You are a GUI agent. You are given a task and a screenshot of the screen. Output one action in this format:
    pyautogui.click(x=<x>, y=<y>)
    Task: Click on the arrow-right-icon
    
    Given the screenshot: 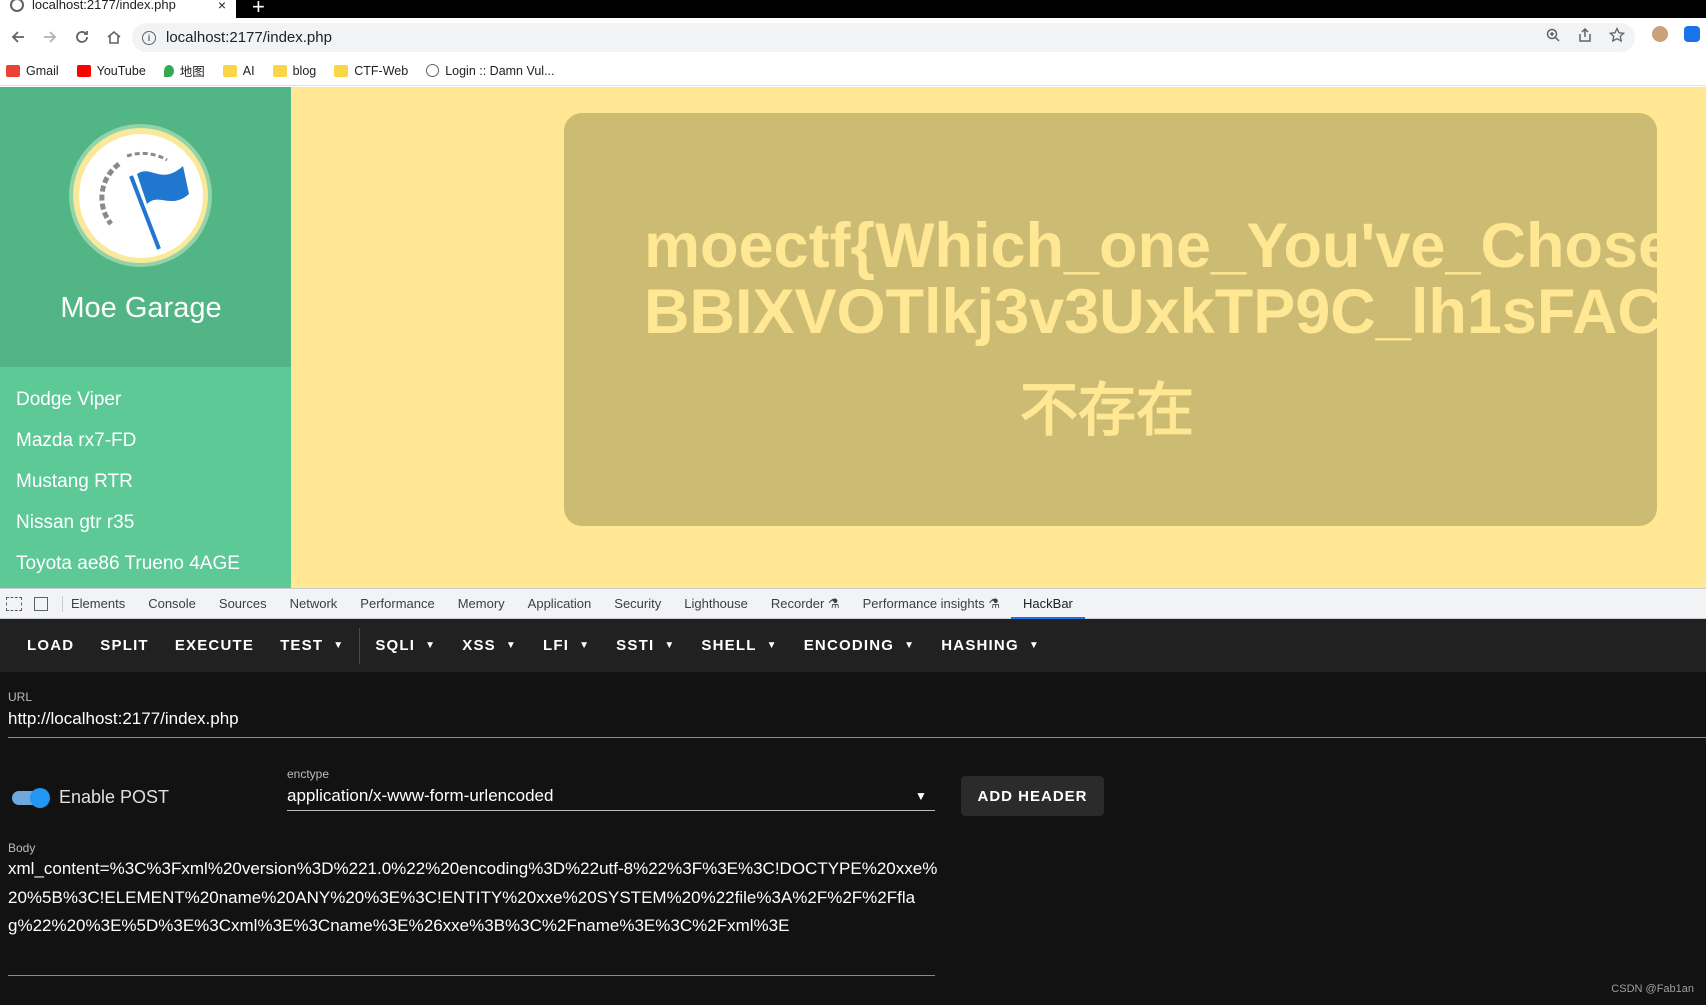 What is the action you would take?
    pyautogui.click(x=50, y=37)
    